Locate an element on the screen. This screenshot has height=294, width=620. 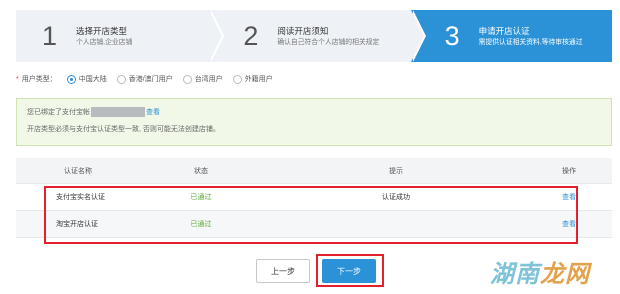
step-2: 2 阅读开店须知 确认自己符合个人店铺的相关规定 is located at coordinates (317, 36).